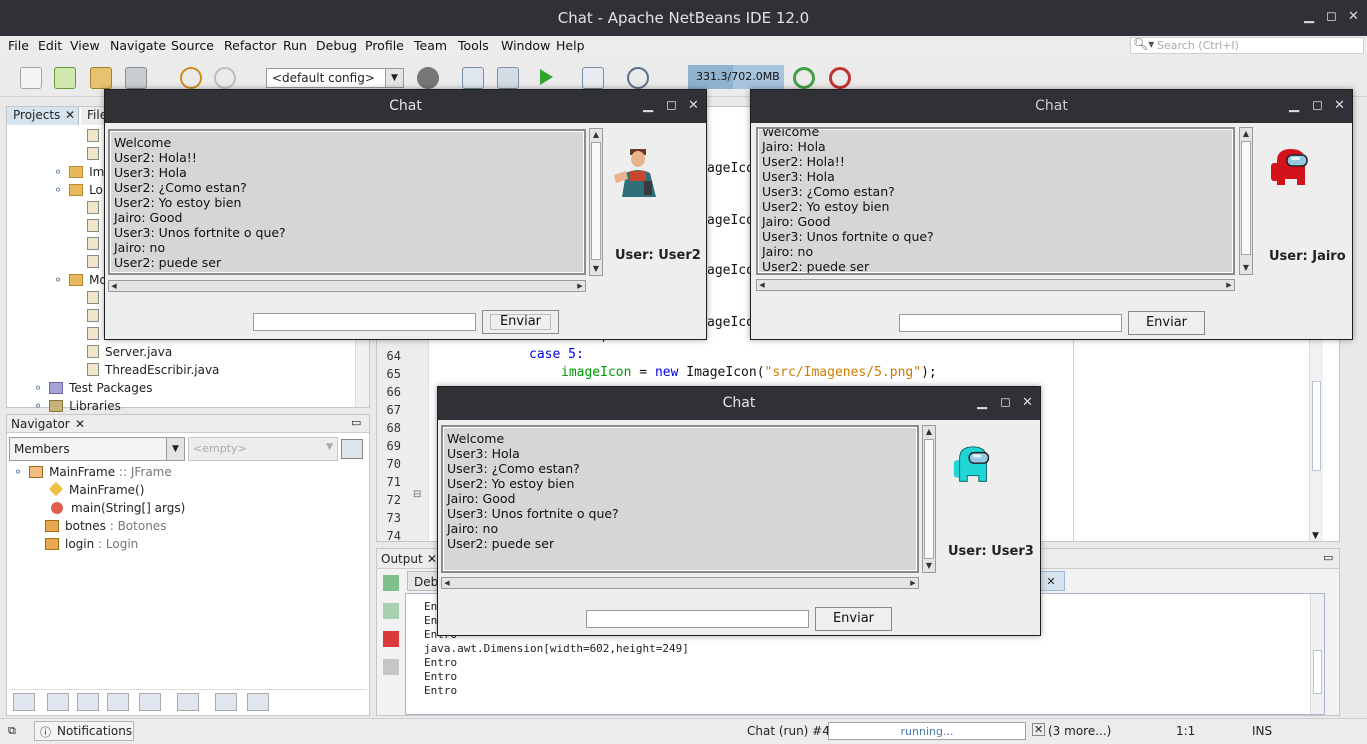  Describe the element at coordinates (70, 115) in the screenshot. I see `close-tab-icon: ✕` at that location.